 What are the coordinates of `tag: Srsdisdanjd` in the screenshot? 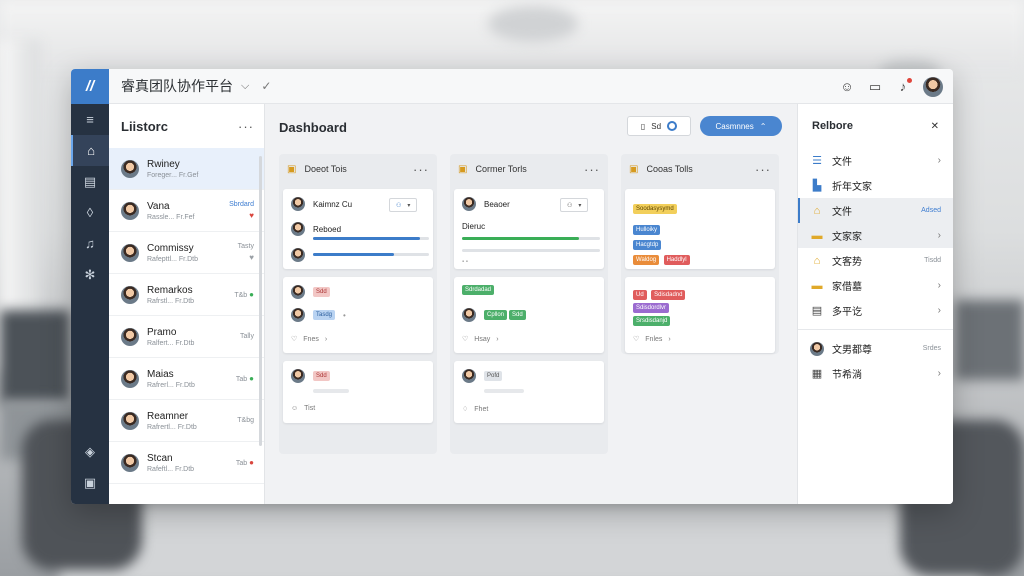 It's located at (652, 321).